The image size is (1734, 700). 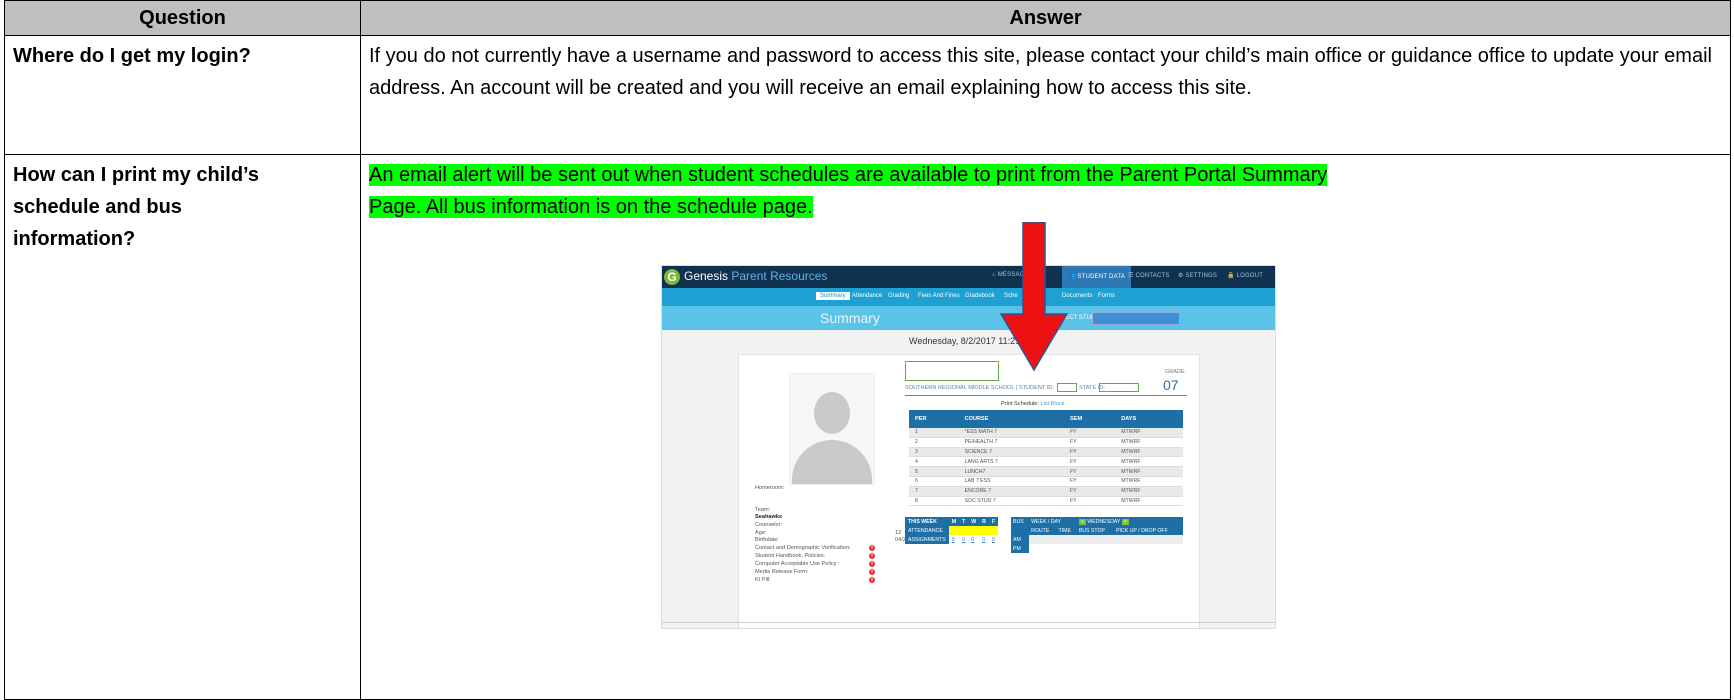 I want to click on avatar, so click(x=832, y=429).